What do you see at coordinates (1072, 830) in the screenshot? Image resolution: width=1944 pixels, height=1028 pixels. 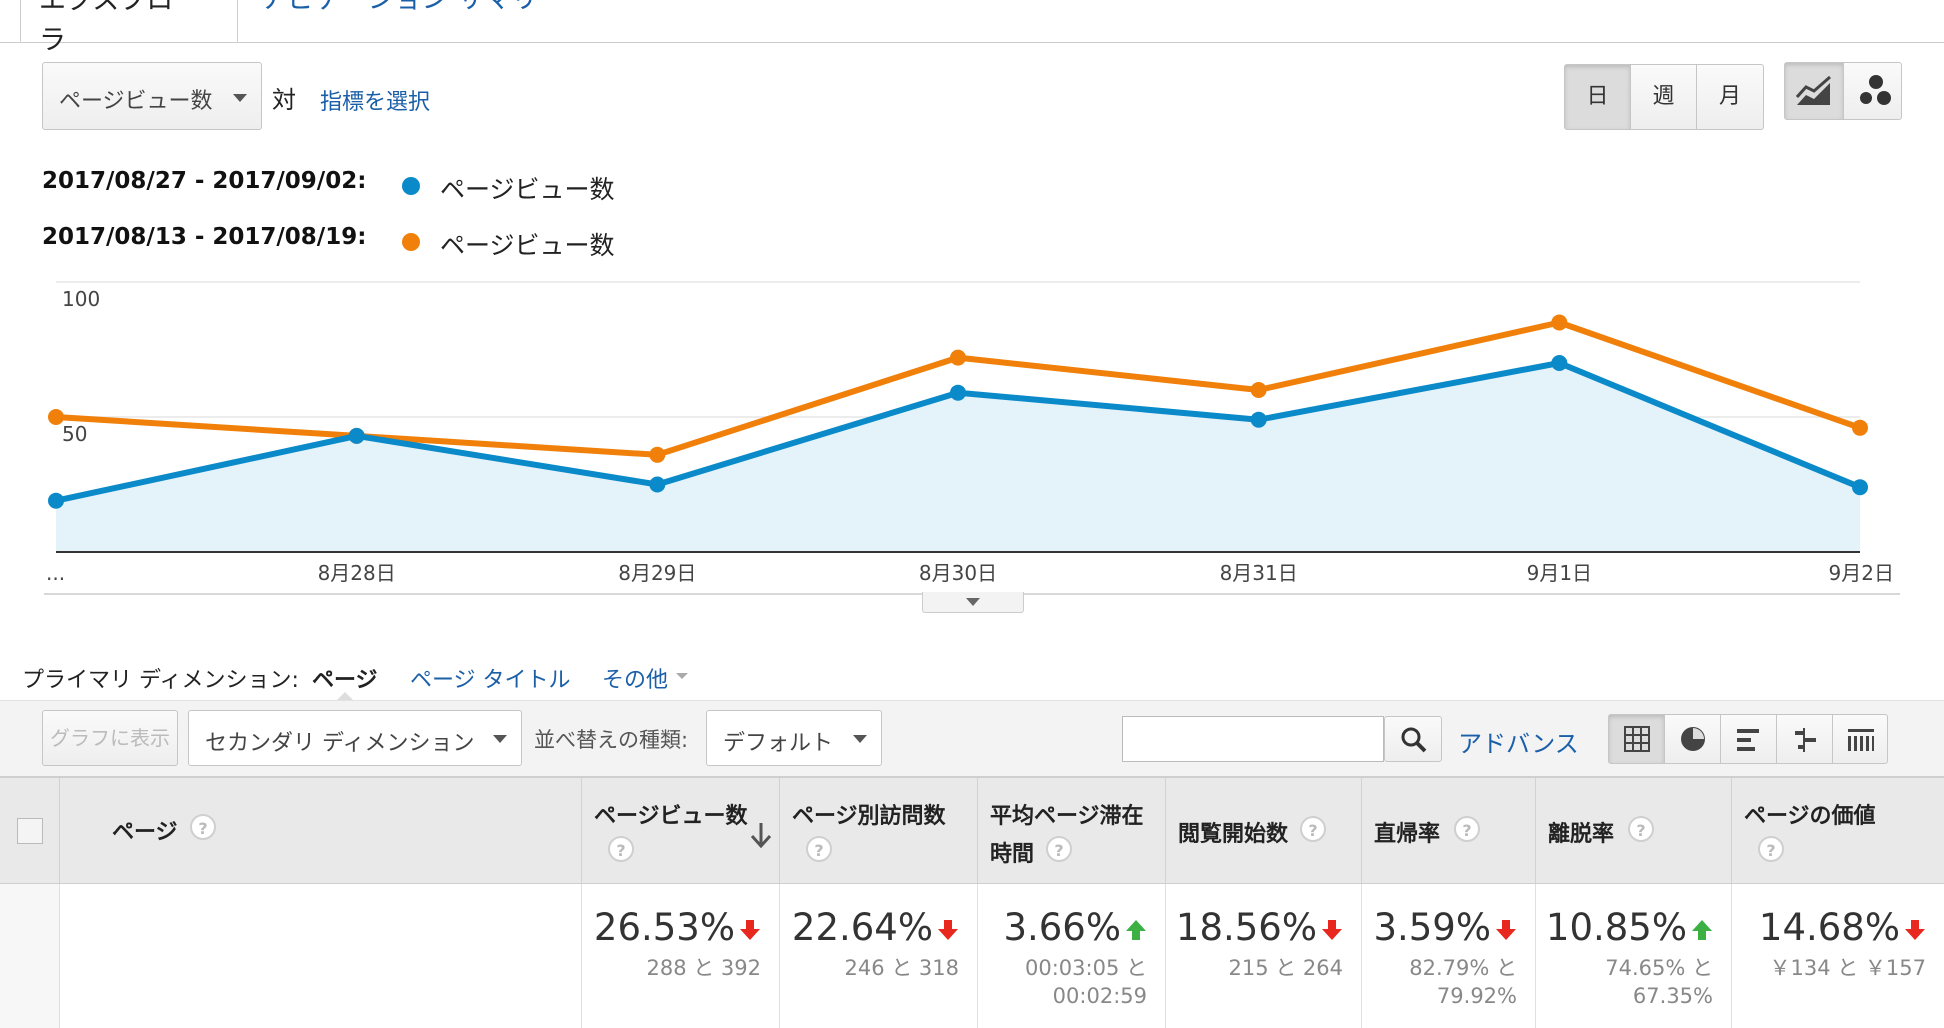 I see `column-header-avg-time: 平均ページ滞在 時間 ?` at bounding box center [1072, 830].